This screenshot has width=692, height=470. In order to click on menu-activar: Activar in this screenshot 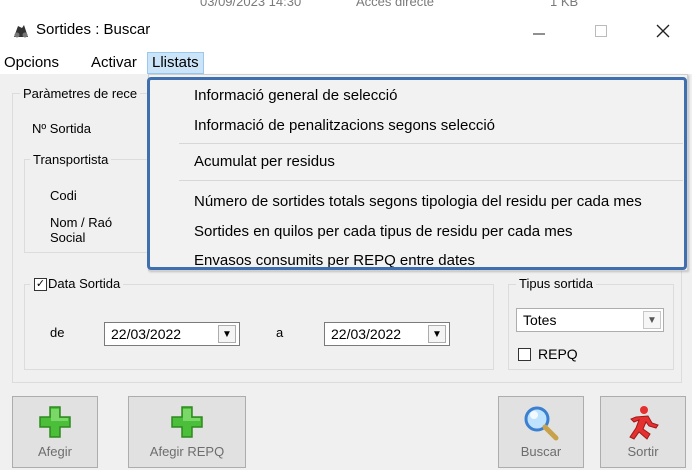, I will do `click(114, 63)`.